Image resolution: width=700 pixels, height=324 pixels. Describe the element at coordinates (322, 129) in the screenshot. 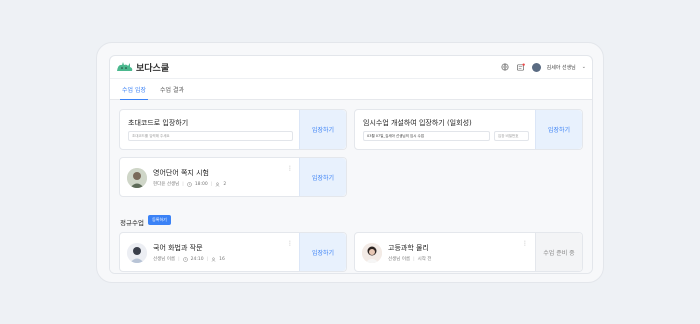

I see `invite-enter-button: 입장하기` at that location.